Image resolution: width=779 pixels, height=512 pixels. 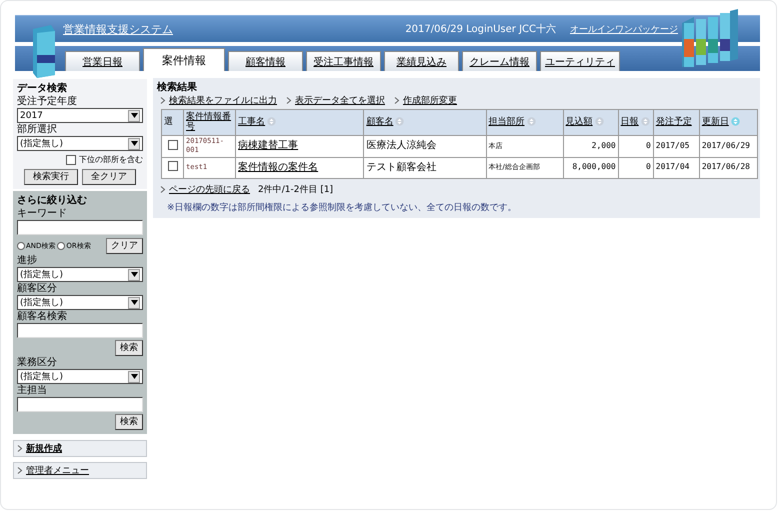 What do you see at coordinates (594, 167) in the screenshot?
I see `table-cell: 8,000,000` at bounding box center [594, 167].